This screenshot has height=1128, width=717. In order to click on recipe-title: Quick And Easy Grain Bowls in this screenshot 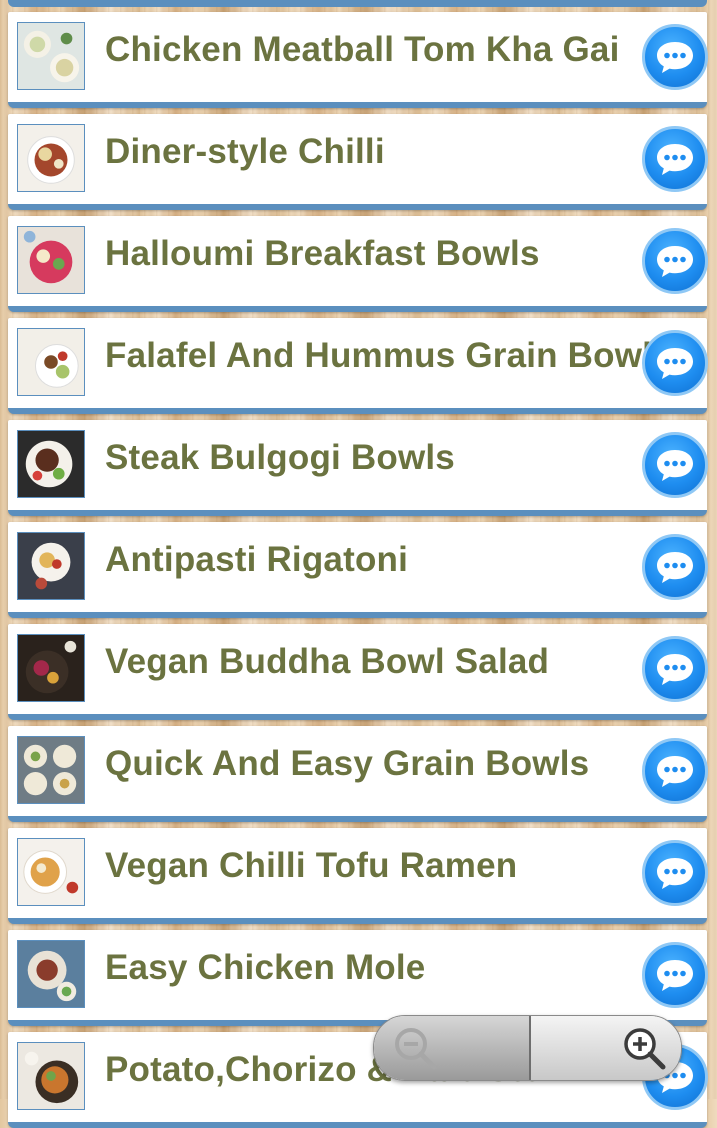, I will do `click(347, 763)`.